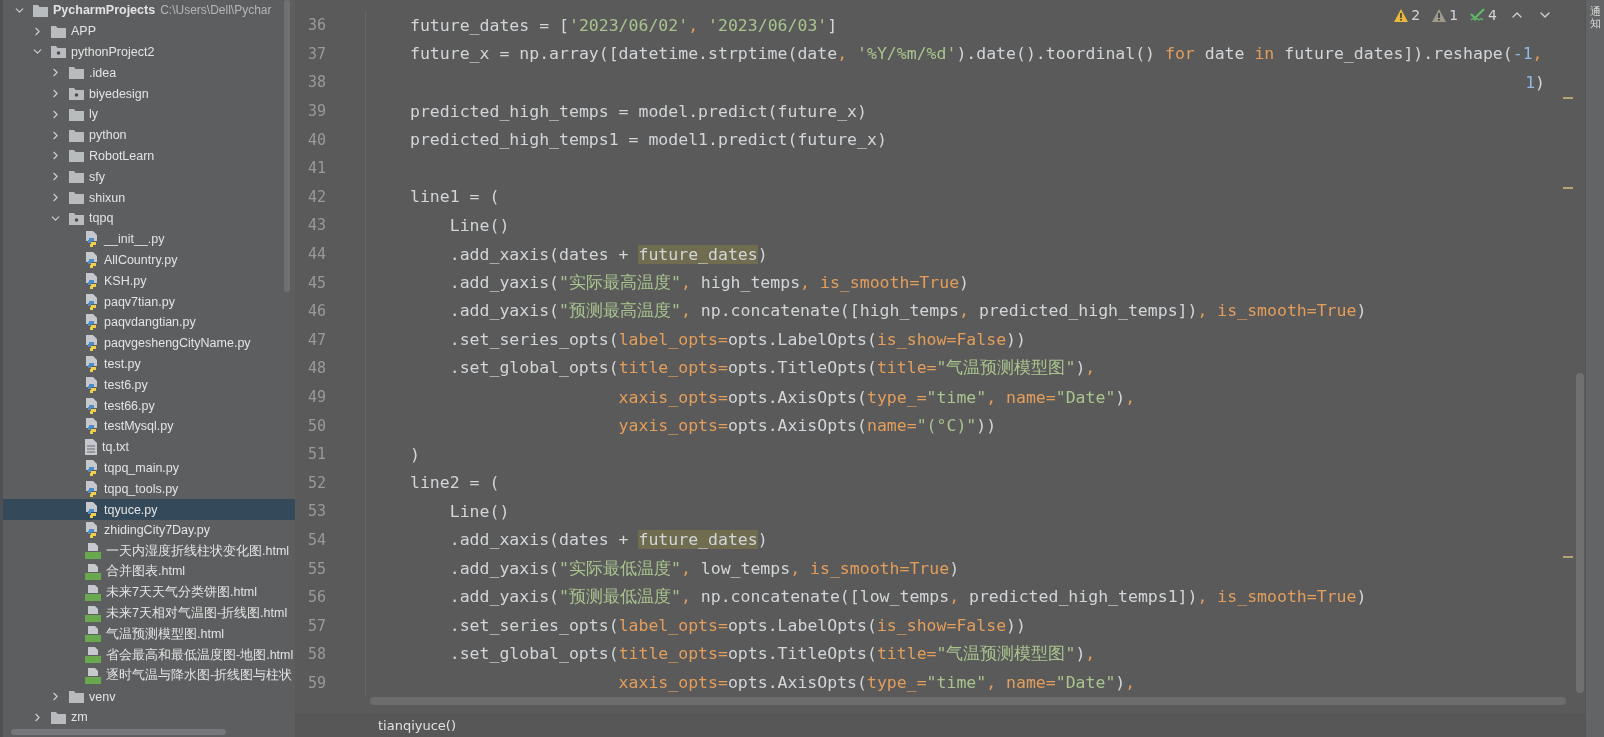 The image size is (1604, 737). Describe the element at coordinates (877, 397) in the screenshot. I see `code-line: xaxis_opts=opts.AxisOpts(type_="time", name="Date"),` at that location.